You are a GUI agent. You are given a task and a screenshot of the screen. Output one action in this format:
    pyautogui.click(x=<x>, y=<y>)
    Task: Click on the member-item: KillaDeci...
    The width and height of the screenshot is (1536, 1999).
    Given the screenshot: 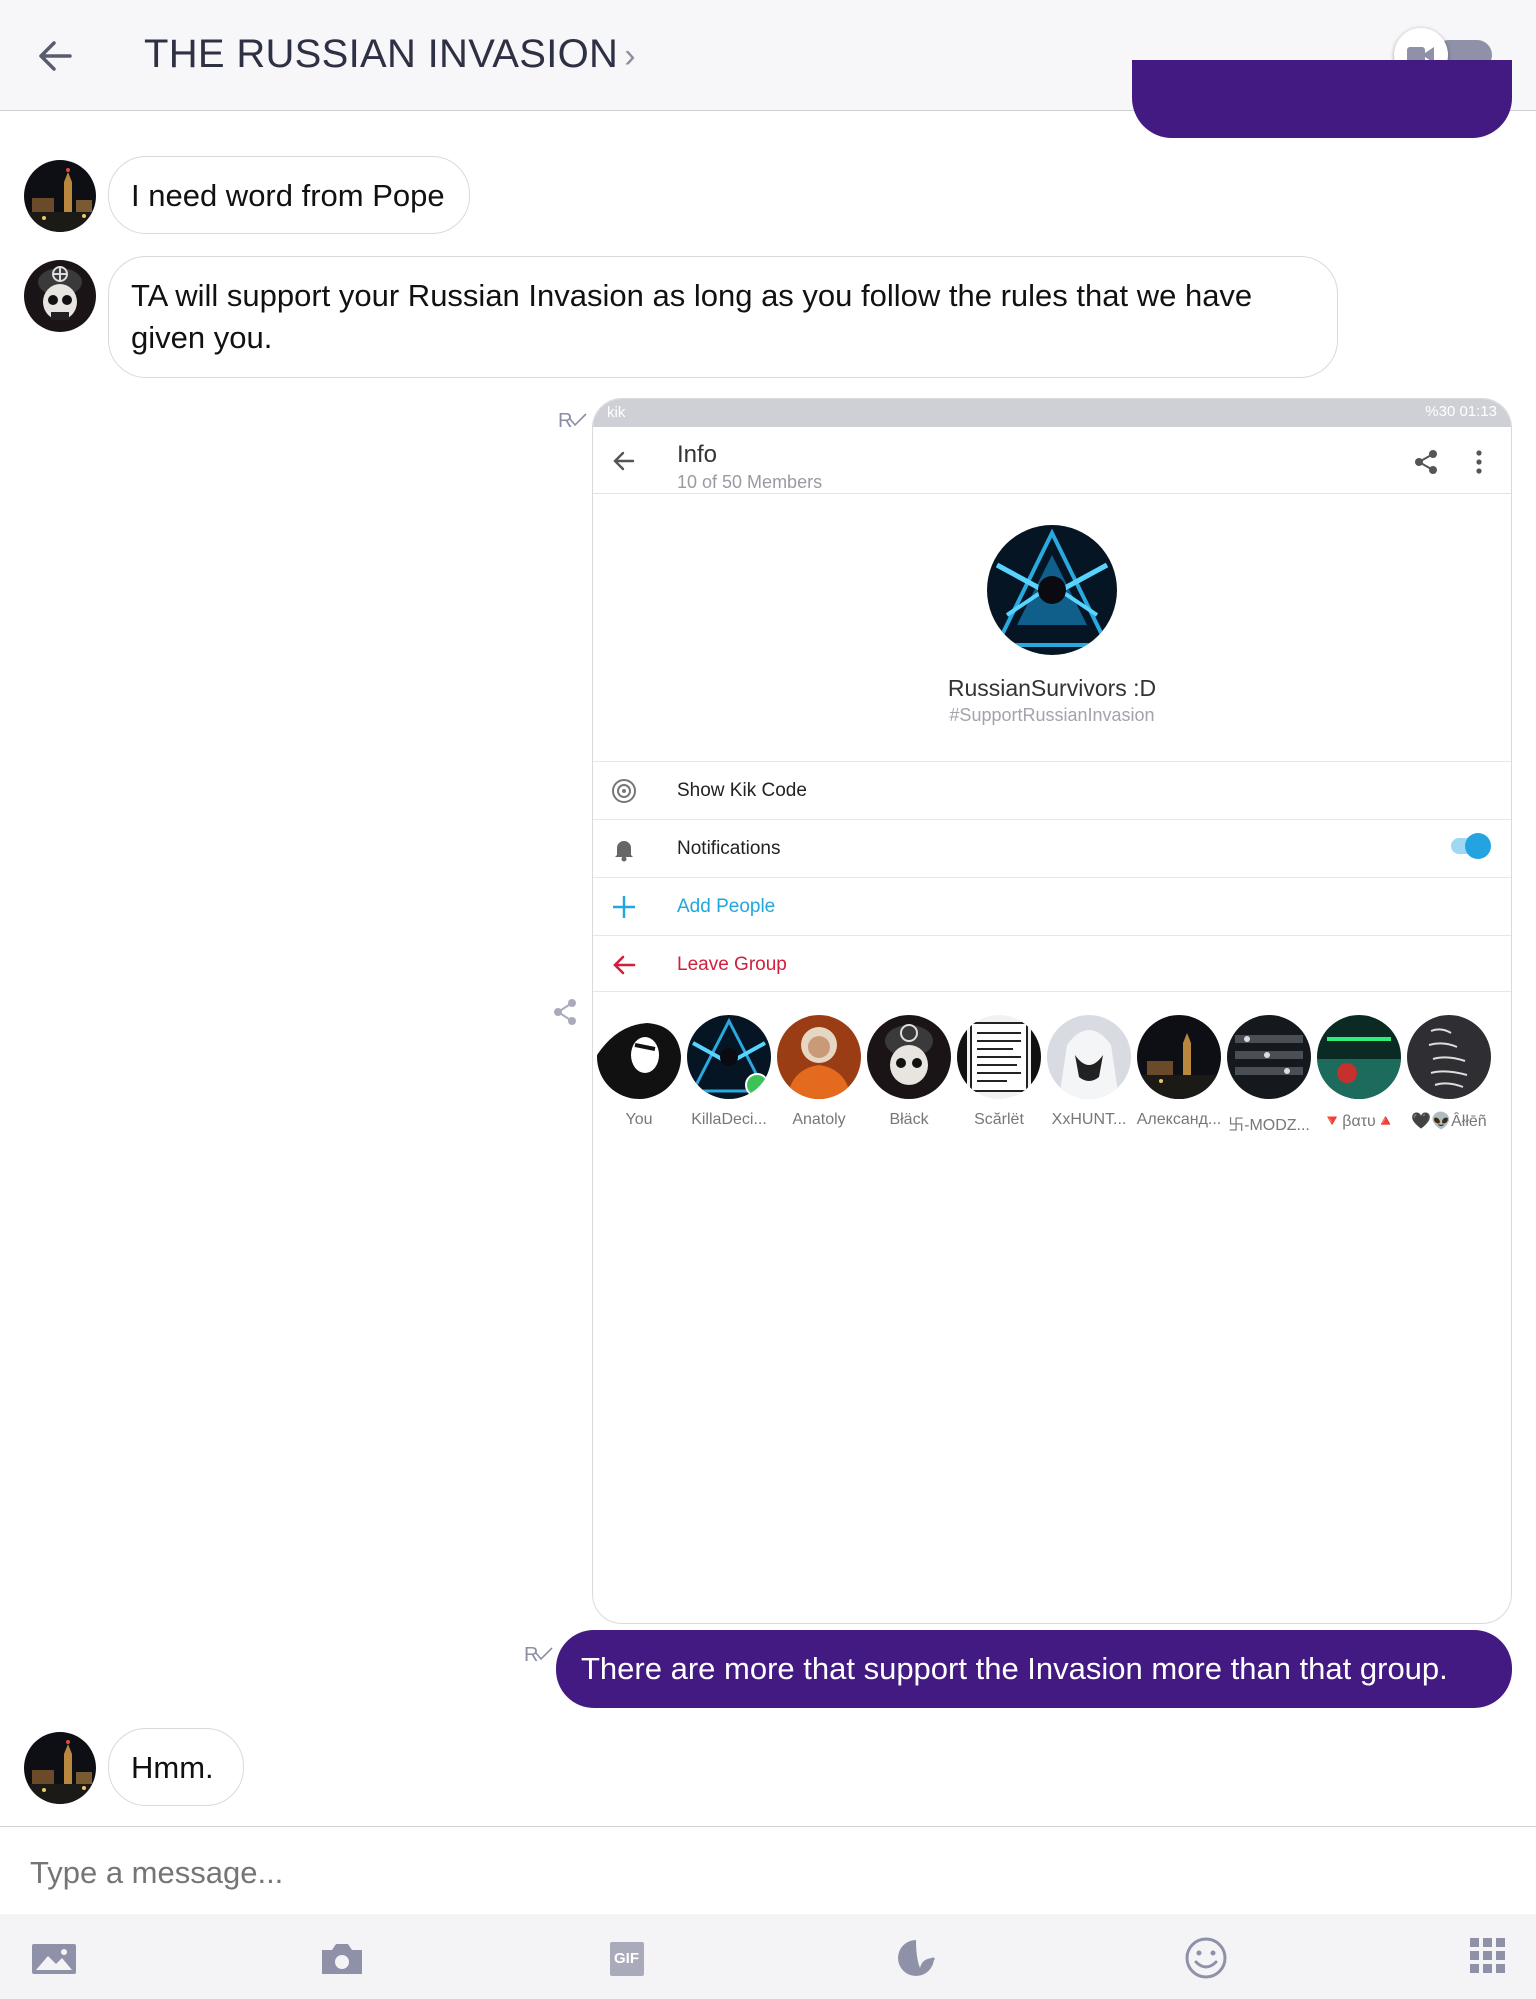 What is the action you would take?
    pyautogui.click(x=729, y=1072)
    